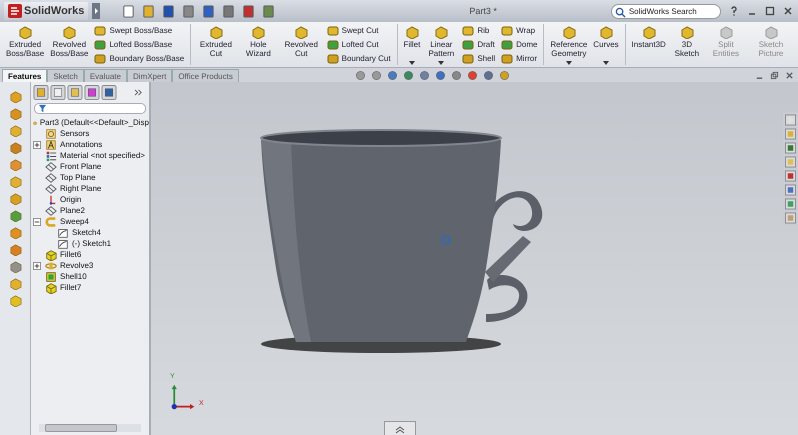 This screenshot has width=798, height=435. Describe the element at coordinates (71, 287) in the screenshot. I see `tree-item: Fillet7` at that location.